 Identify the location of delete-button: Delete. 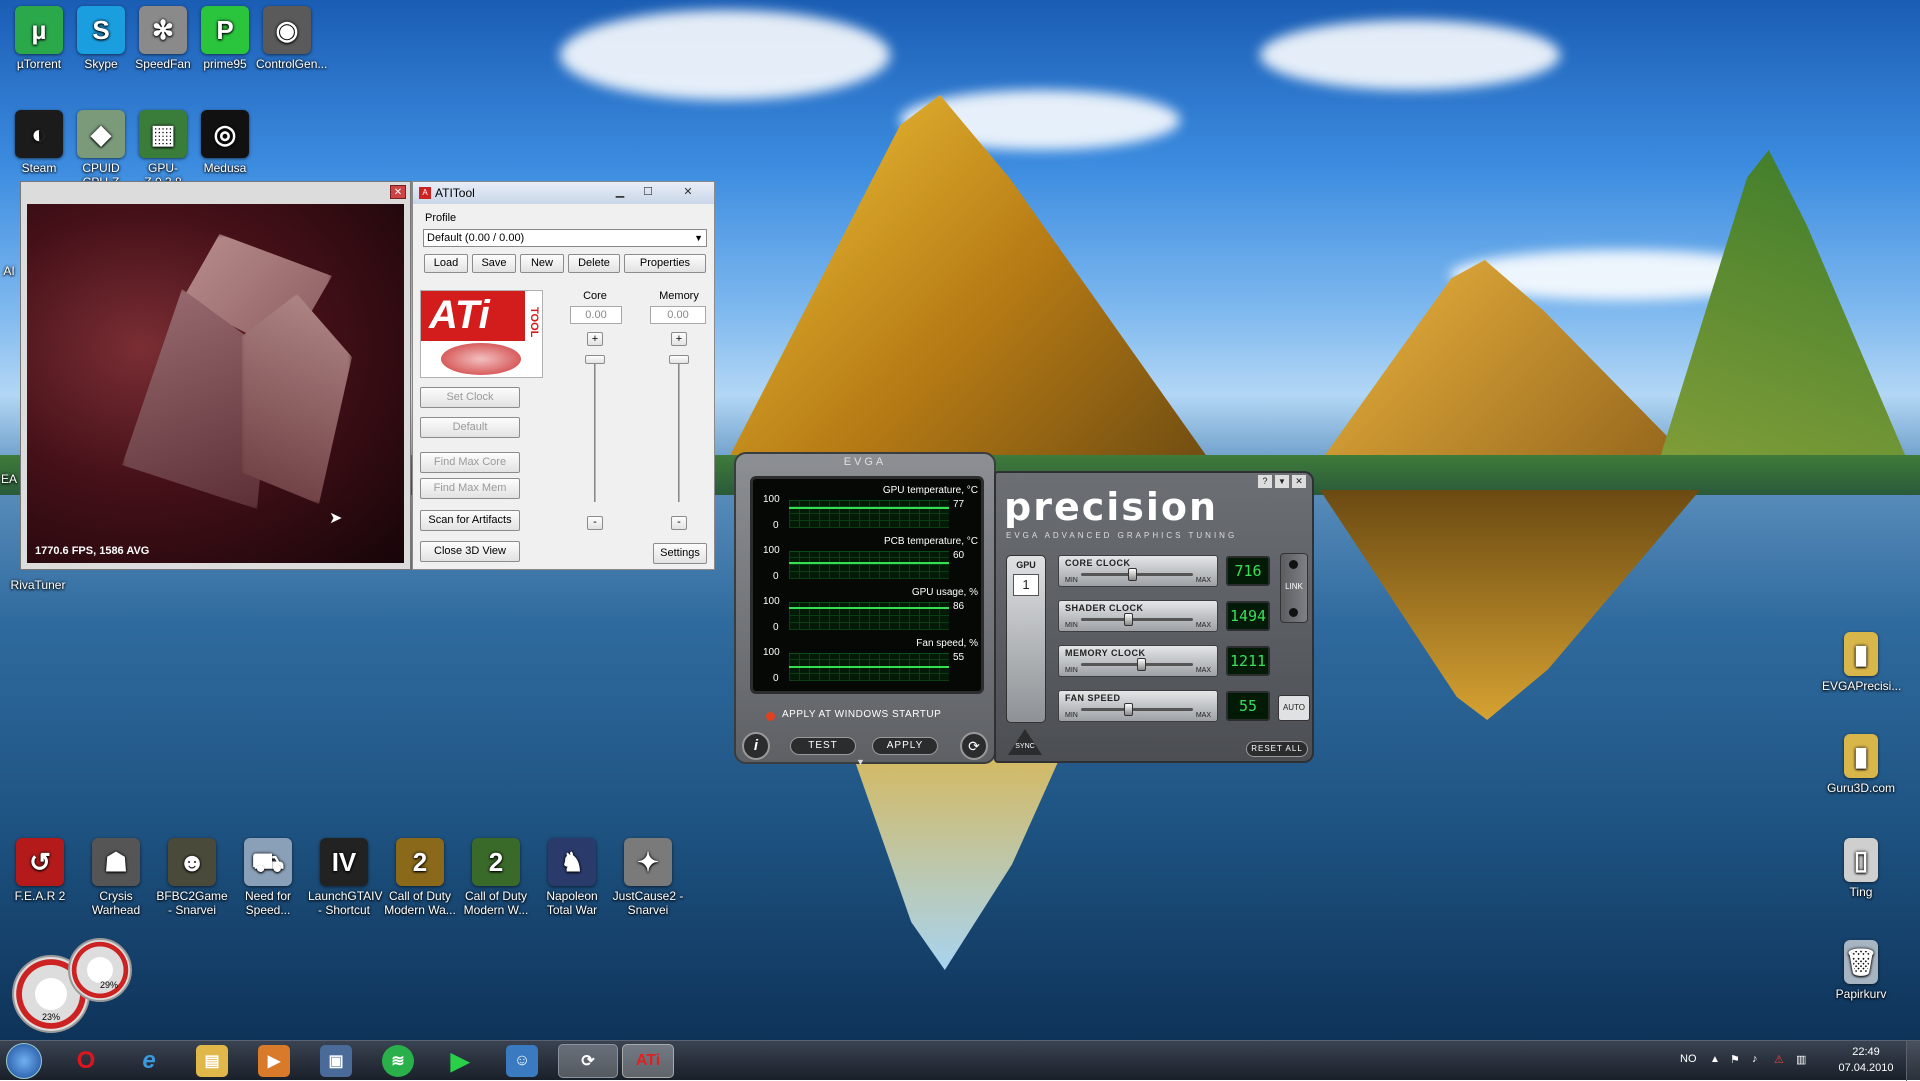
(594, 263).